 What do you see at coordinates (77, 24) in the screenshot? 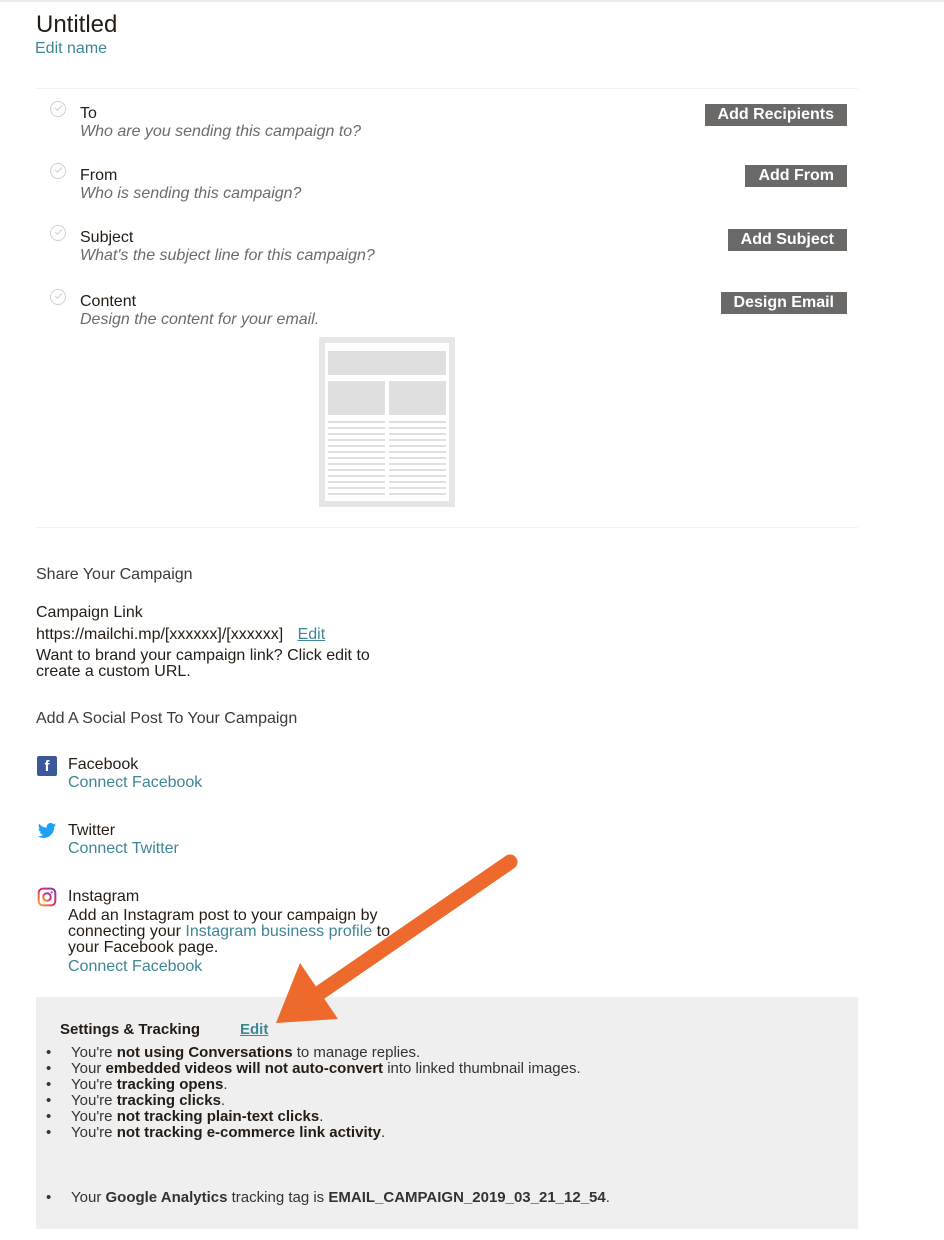
I see `campaign-title: Untitled` at bounding box center [77, 24].